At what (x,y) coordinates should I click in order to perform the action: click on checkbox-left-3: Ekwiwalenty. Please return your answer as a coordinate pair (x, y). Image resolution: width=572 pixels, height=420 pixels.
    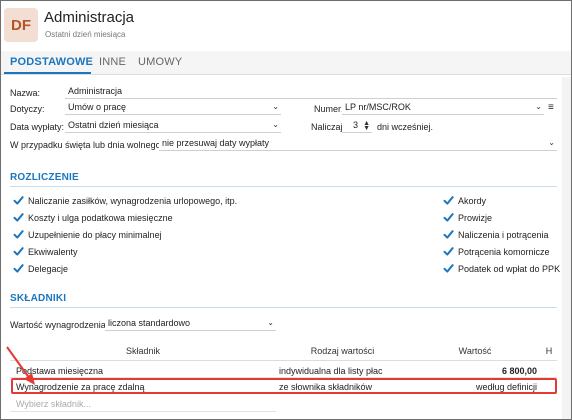
    Looking at the image, I should click on (45, 251).